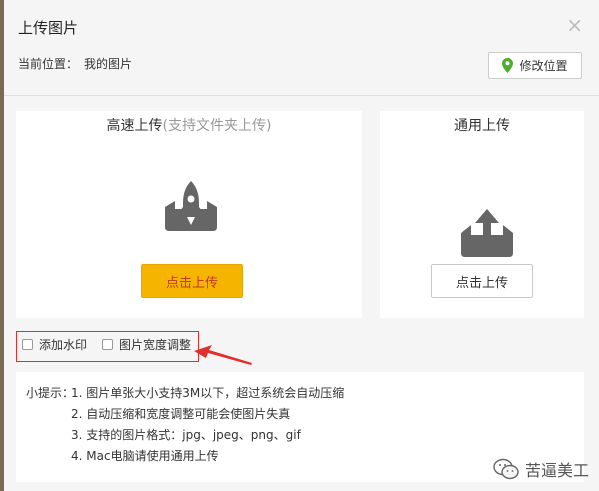 The width and height of the screenshot is (599, 491). I want to click on red-arrow-icon, so click(223, 355).